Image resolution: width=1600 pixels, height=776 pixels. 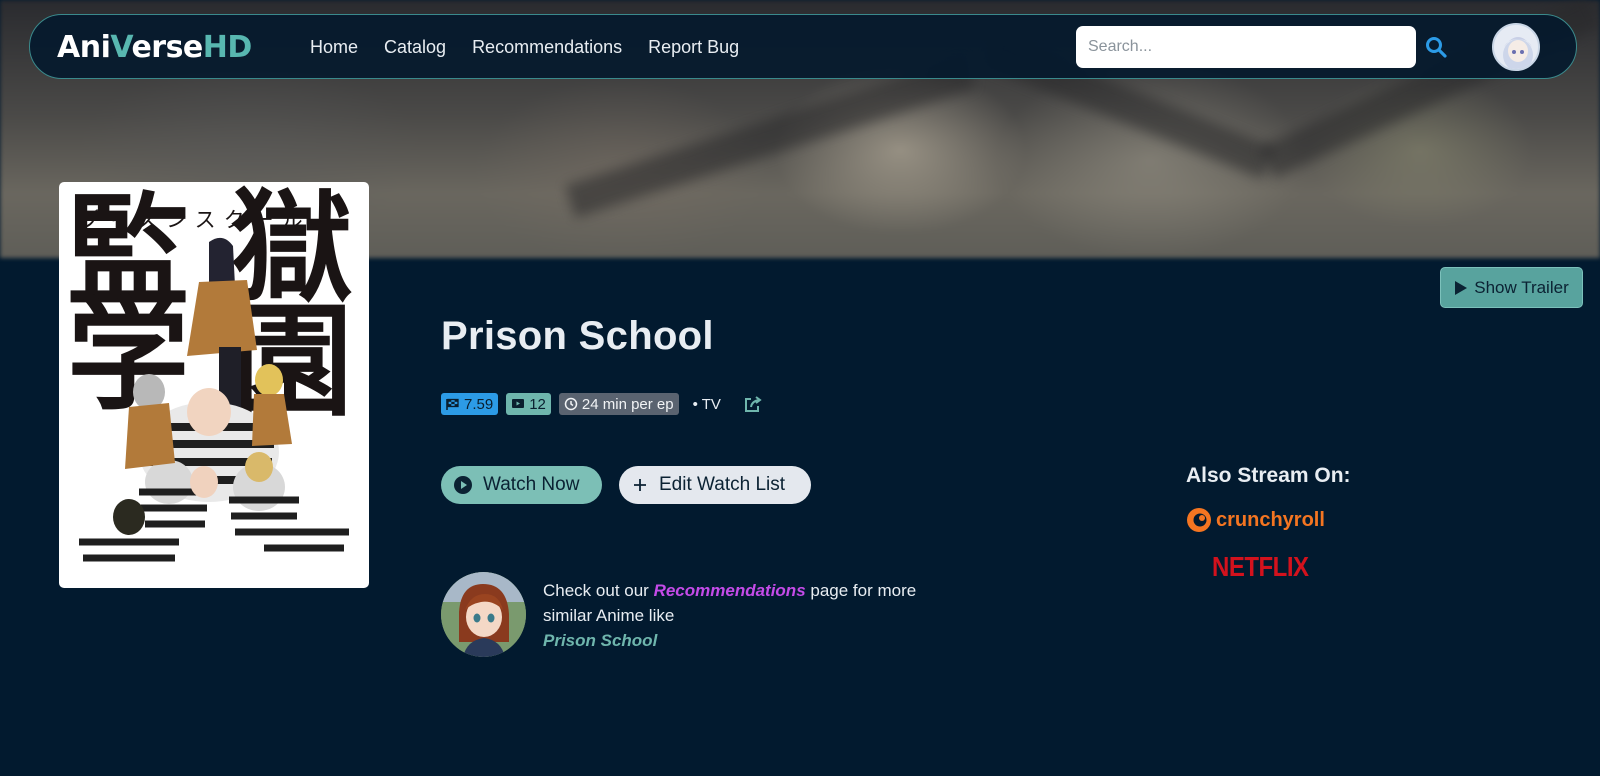 What do you see at coordinates (600, 640) in the screenshot?
I see `recommendation-anime-title: Prison School` at bounding box center [600, 640].